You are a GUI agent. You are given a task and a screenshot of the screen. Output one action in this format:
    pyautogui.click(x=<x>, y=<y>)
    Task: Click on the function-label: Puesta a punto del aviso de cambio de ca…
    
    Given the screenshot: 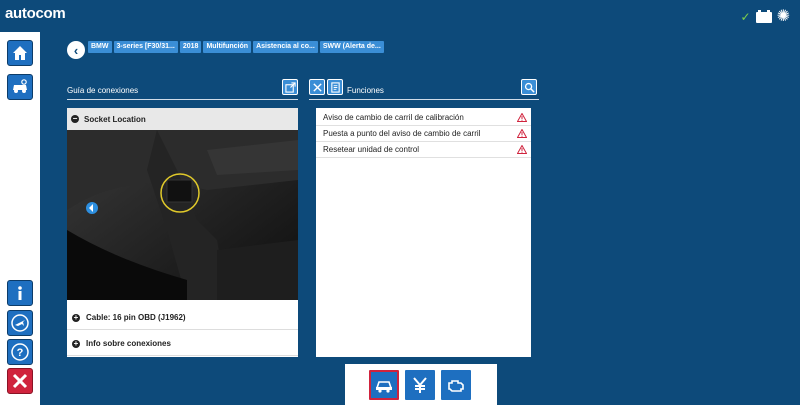 What is the action you would take?
    pyautogui.click(x=402, y=133)
    